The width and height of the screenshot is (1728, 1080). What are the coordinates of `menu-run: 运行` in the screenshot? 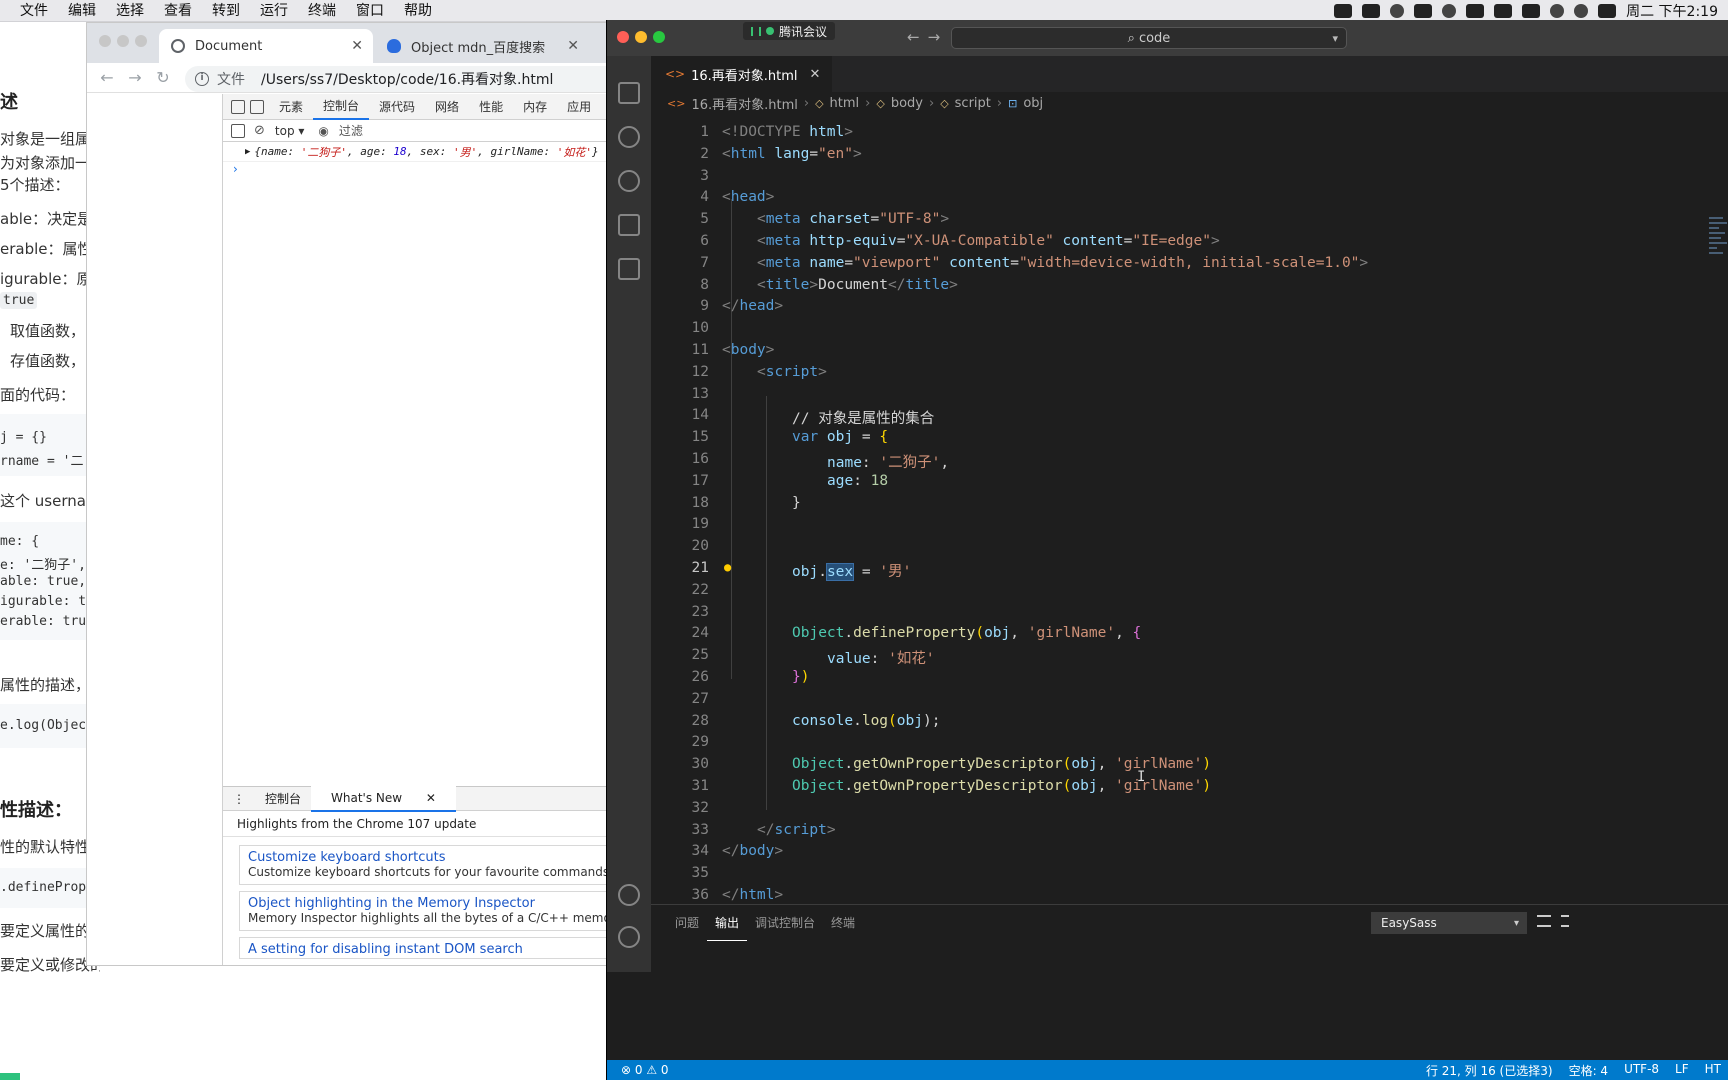 It's located at (274, 11).